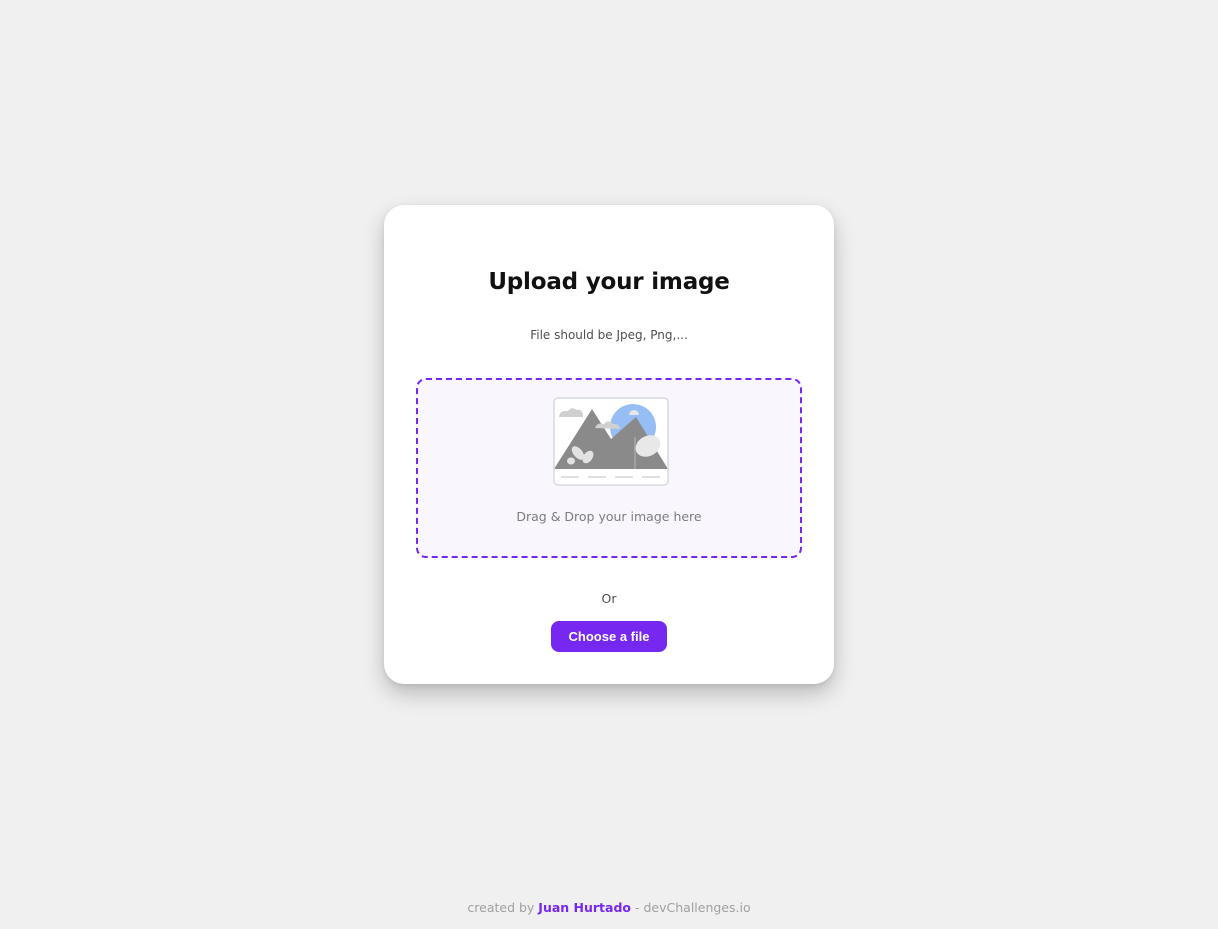  What do you see at coordinates (609, 598) in the screenshot?
I see `or-divider-text: Or` at bounding box center [609, 598].